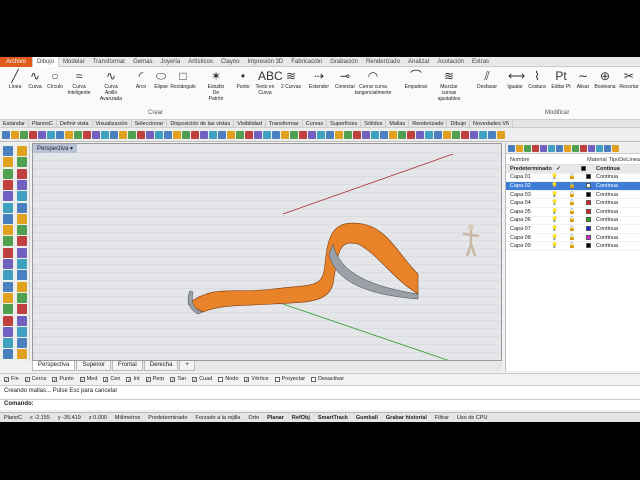 The width and height of the screenshot is (640, 480). What do you see at coordinates (327, 379) in the screenshot?
I see `osnap-desactivar: Desactivar` at bounding box center [327, 379].